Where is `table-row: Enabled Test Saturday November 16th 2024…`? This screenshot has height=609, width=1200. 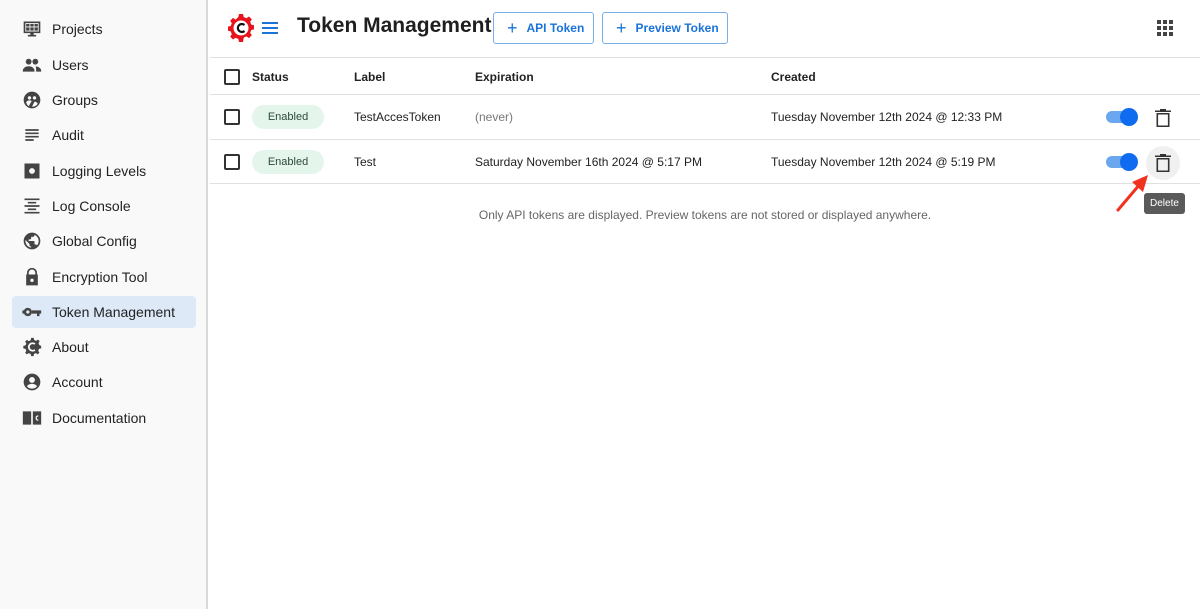 table-row: Enabled Test Saturday November 16th 2024… is located at coordinates (705, 161).